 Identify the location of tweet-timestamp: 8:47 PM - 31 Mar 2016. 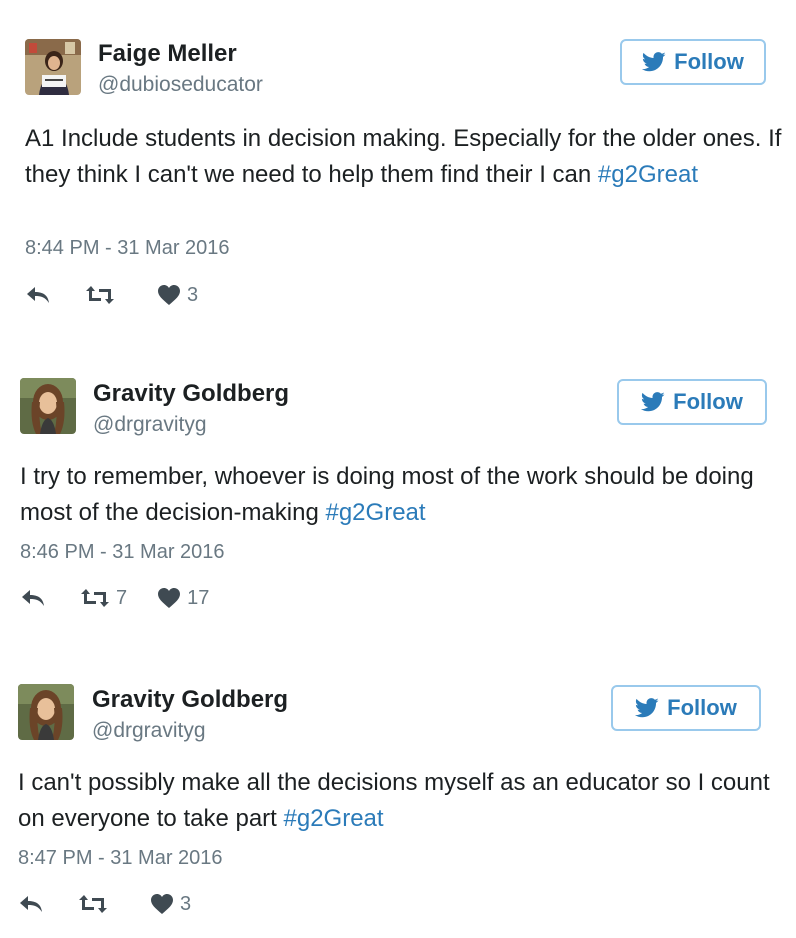
(120, 858).